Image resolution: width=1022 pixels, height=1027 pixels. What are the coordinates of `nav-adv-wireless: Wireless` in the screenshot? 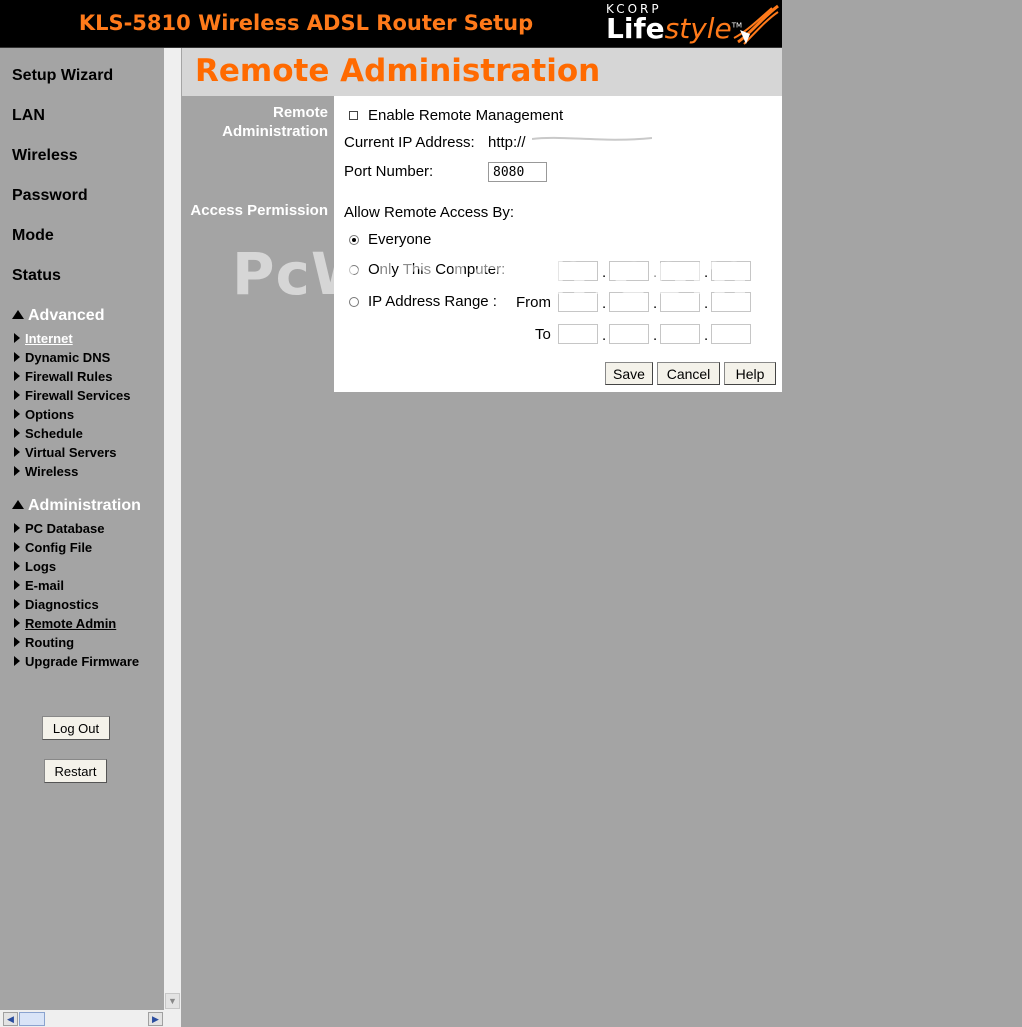 It's located at (46, 471).